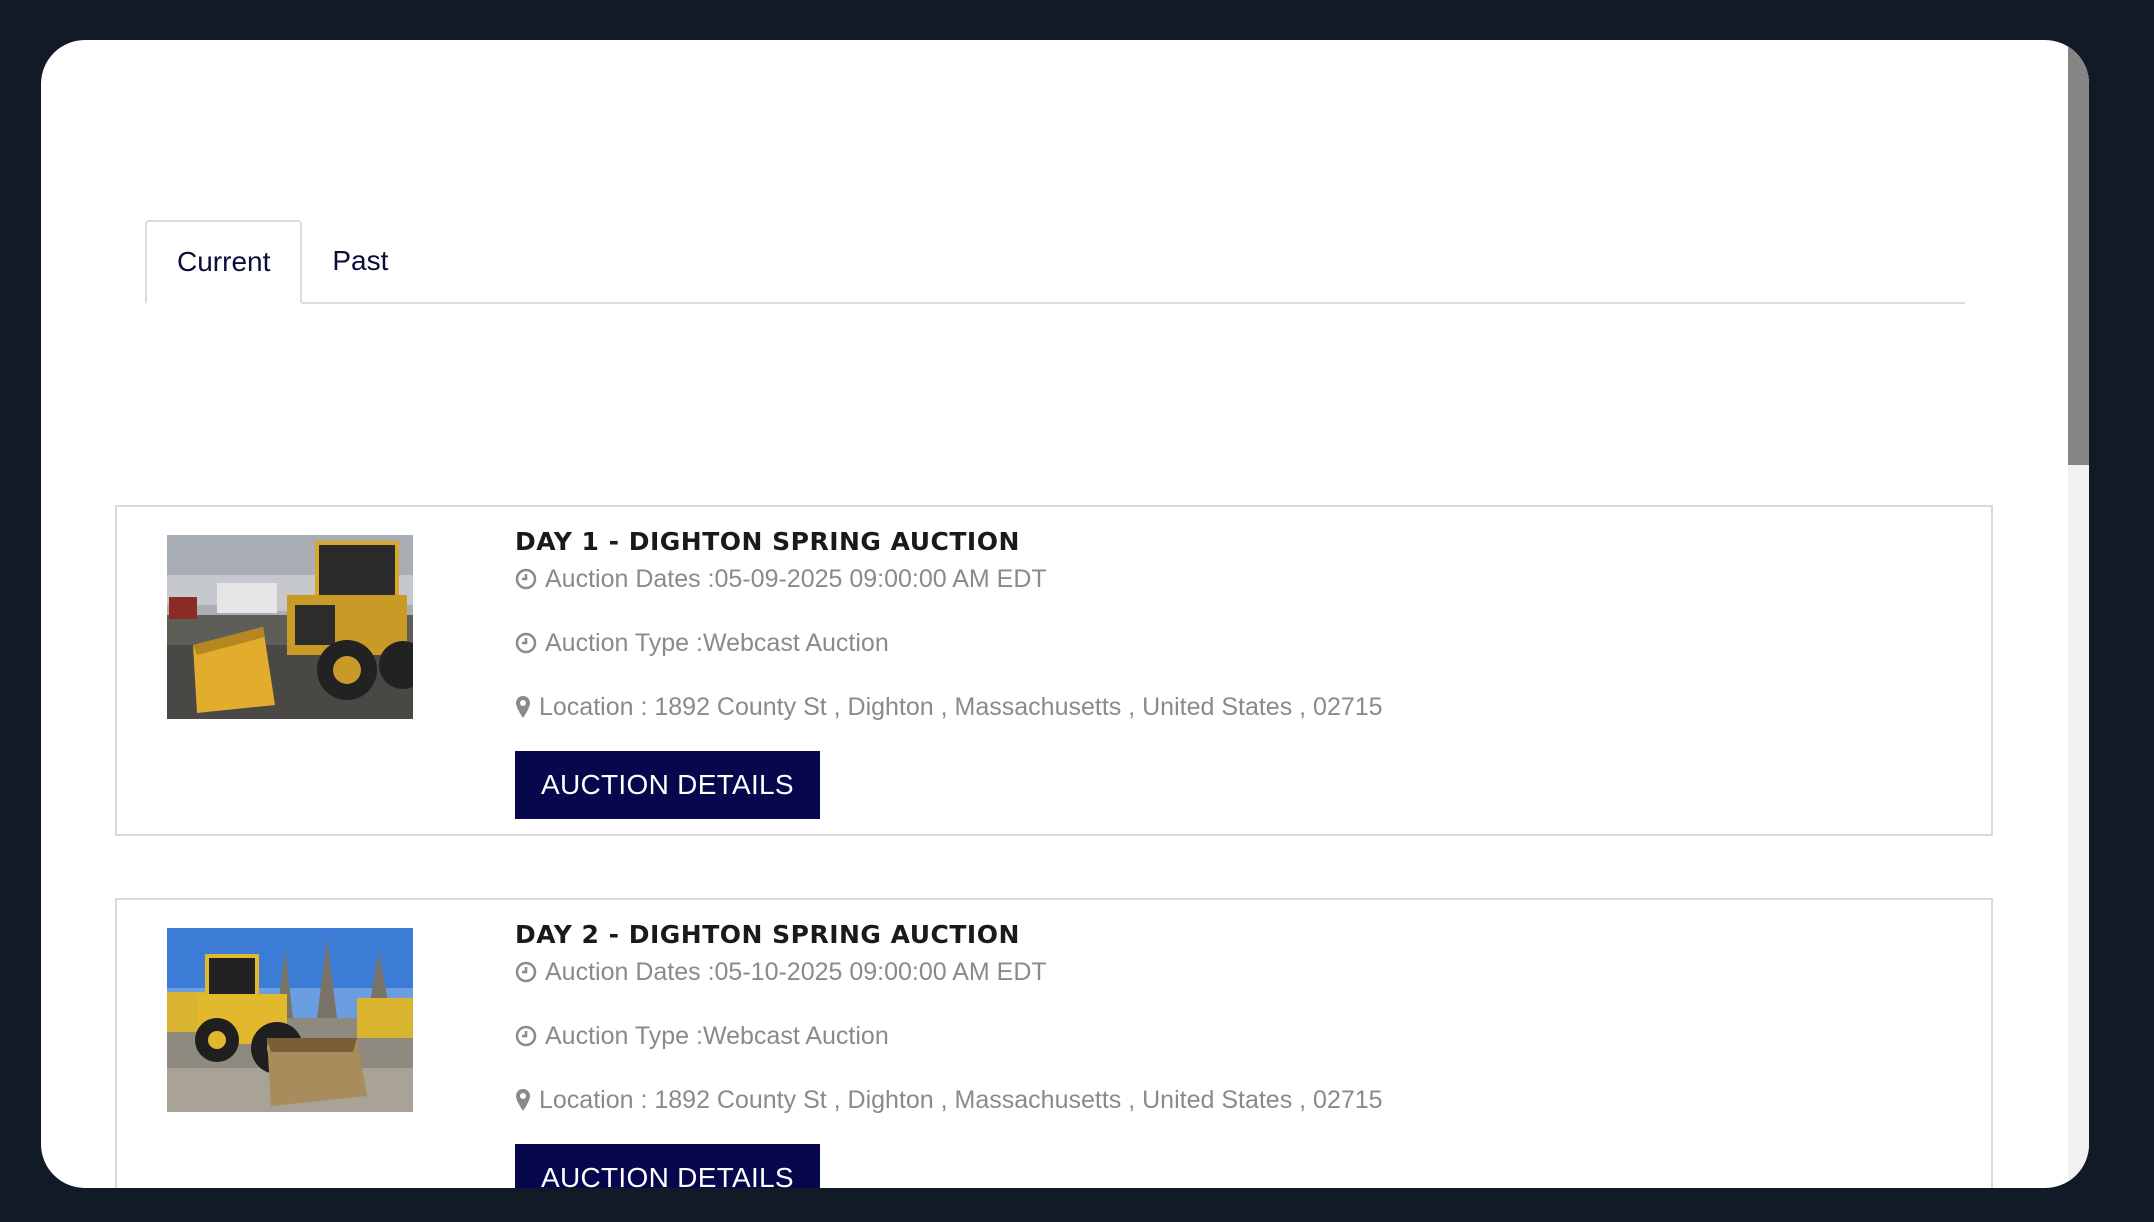 This screenshot has width=2154, height=1222. Describe the element at coordinates (2078, 614) in the screenshot. I see `vertical-scrollbar` at that location.